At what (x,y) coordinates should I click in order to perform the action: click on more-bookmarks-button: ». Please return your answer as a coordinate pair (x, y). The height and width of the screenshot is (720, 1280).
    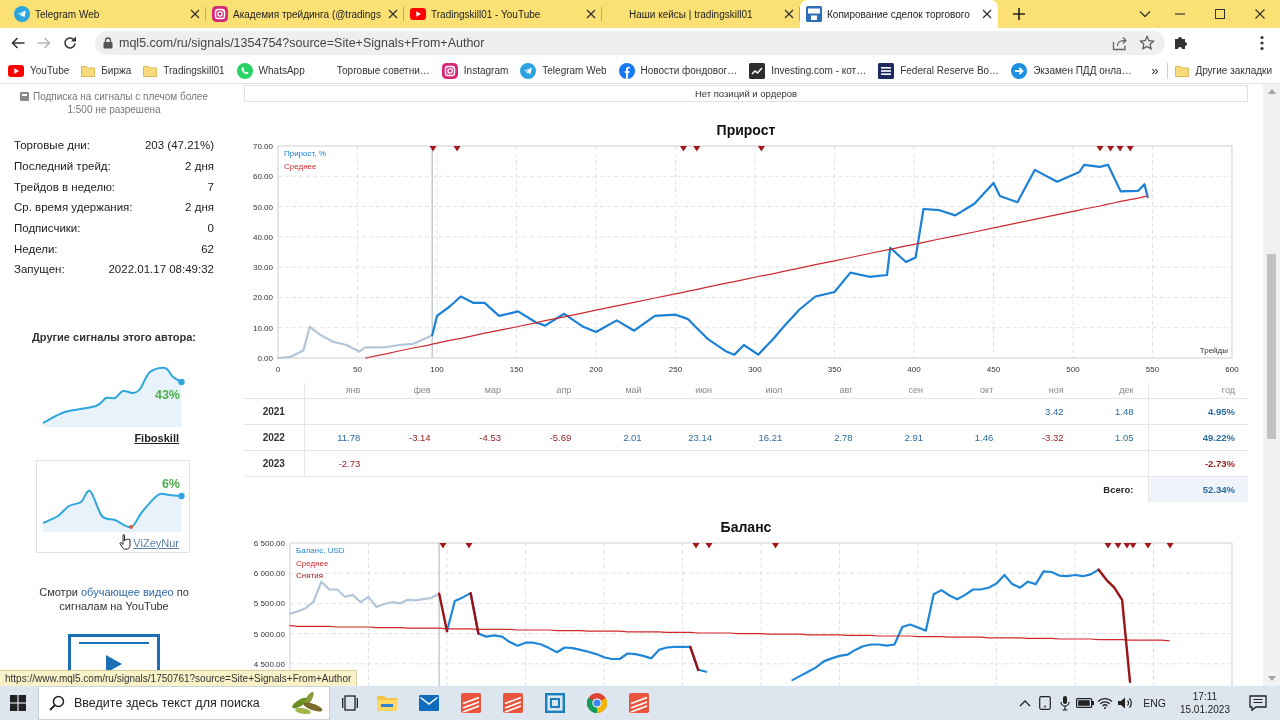
    Looking at the image, I should click on (1155, 70).